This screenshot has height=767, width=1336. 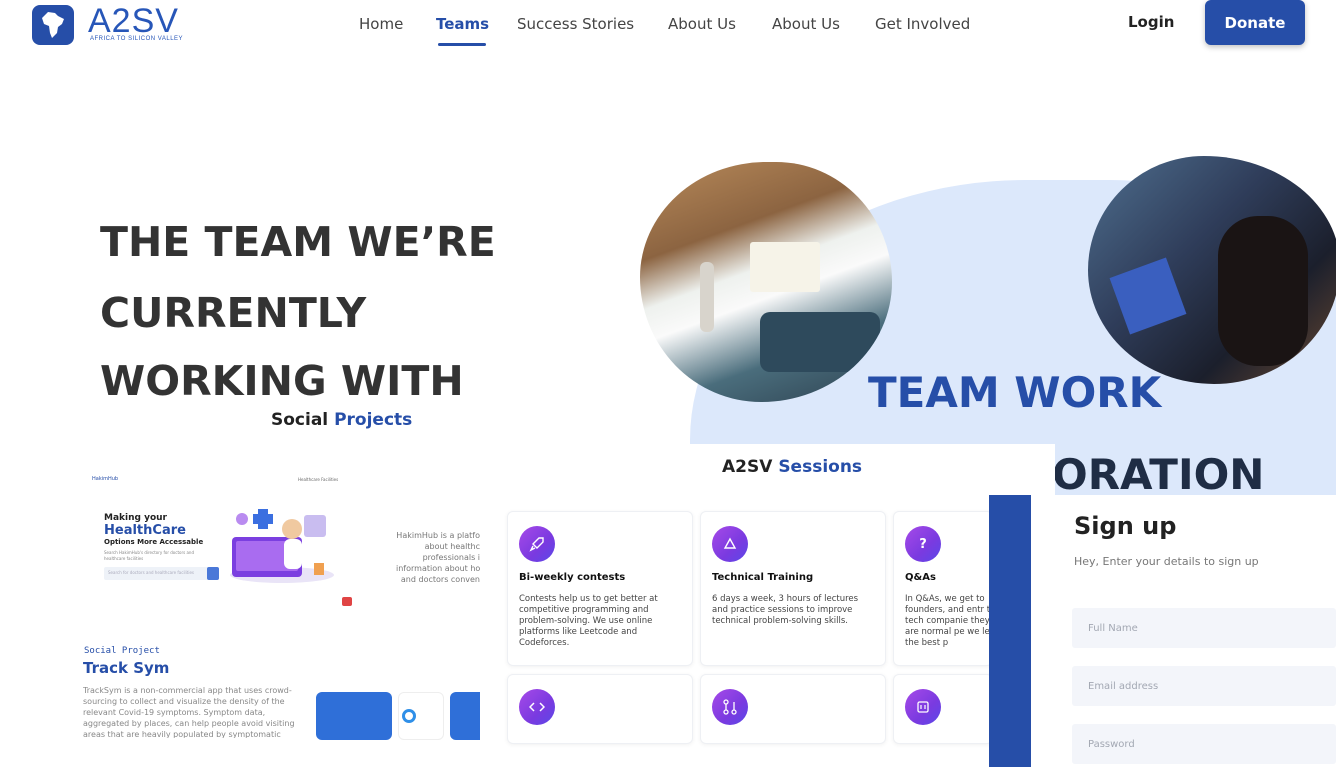 I want to click on hakimhub-para-line: information about ho, so click(x=438, y=568).